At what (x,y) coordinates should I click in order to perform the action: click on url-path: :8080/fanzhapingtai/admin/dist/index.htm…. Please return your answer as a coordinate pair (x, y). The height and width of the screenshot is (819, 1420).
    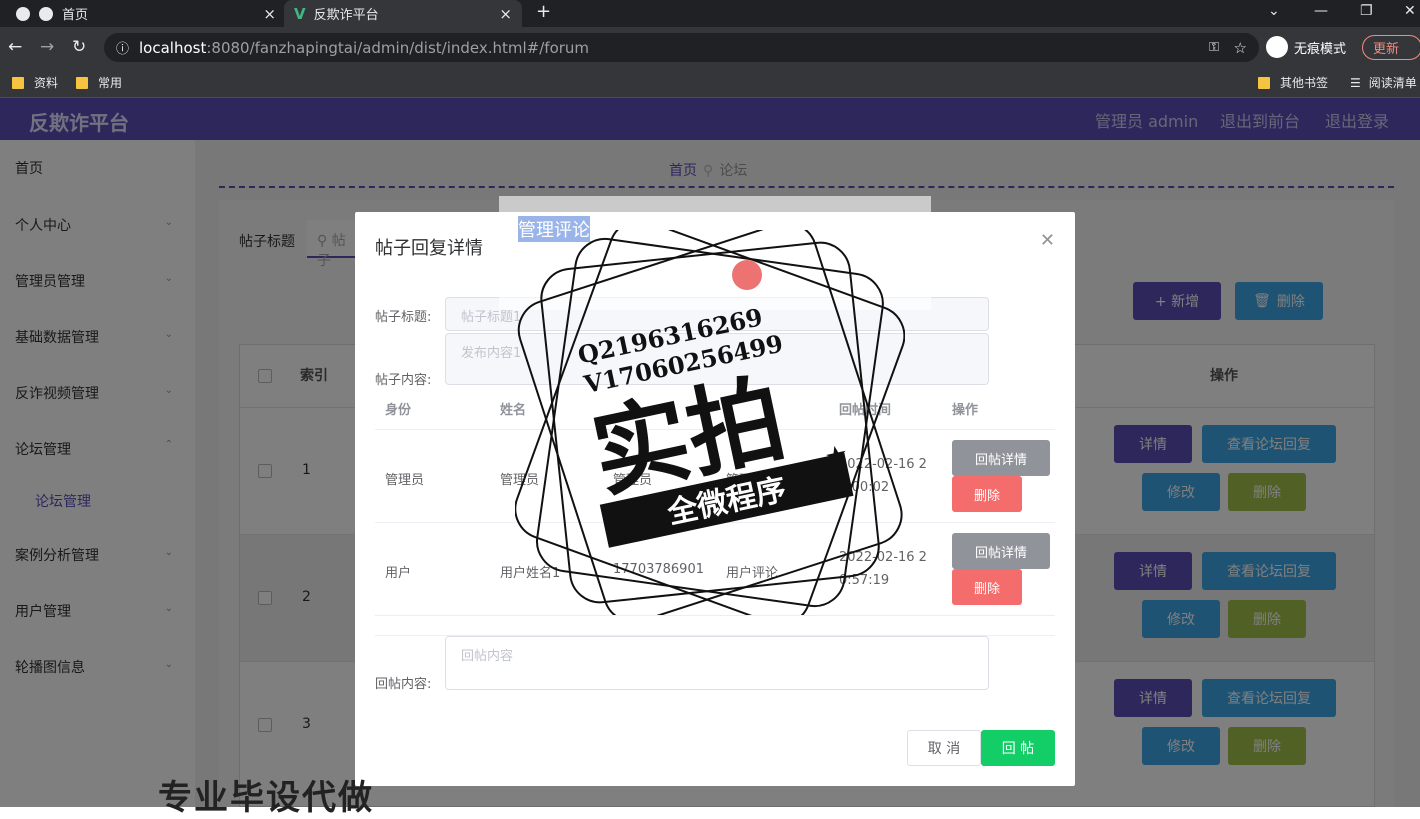
    Looking at the image, I should click on (398, 47).